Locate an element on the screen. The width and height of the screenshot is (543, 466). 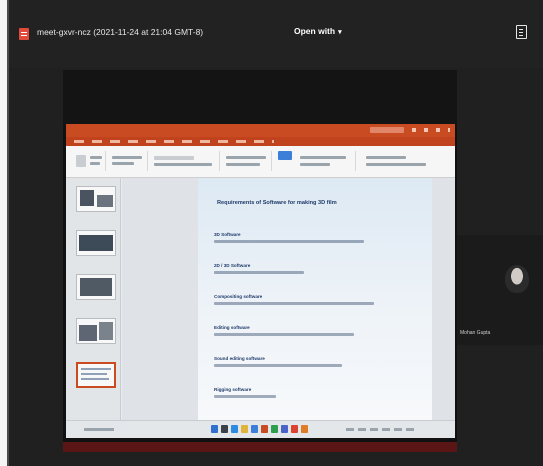
participant-tile: Mohan Gupta is located at coordinates (500, 290).